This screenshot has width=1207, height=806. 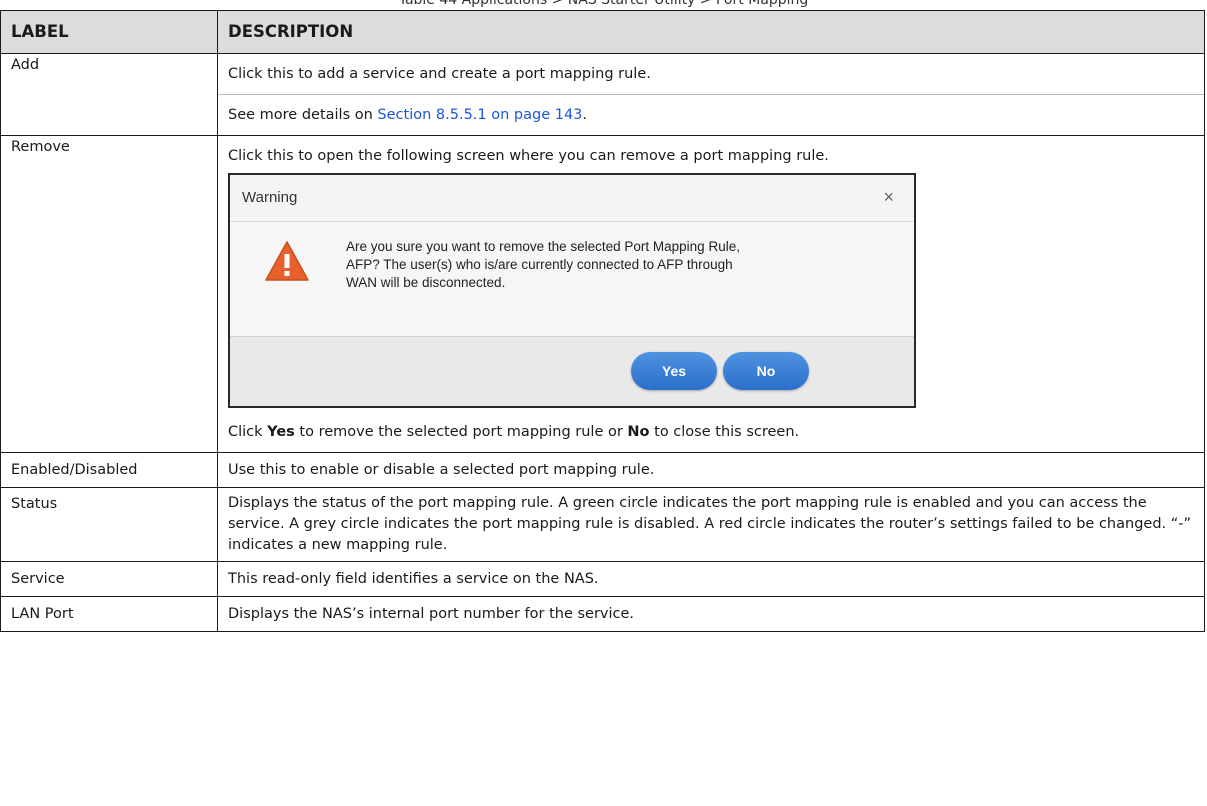 I want to click on dialog-title: Warning, so click(x=270, y=197).